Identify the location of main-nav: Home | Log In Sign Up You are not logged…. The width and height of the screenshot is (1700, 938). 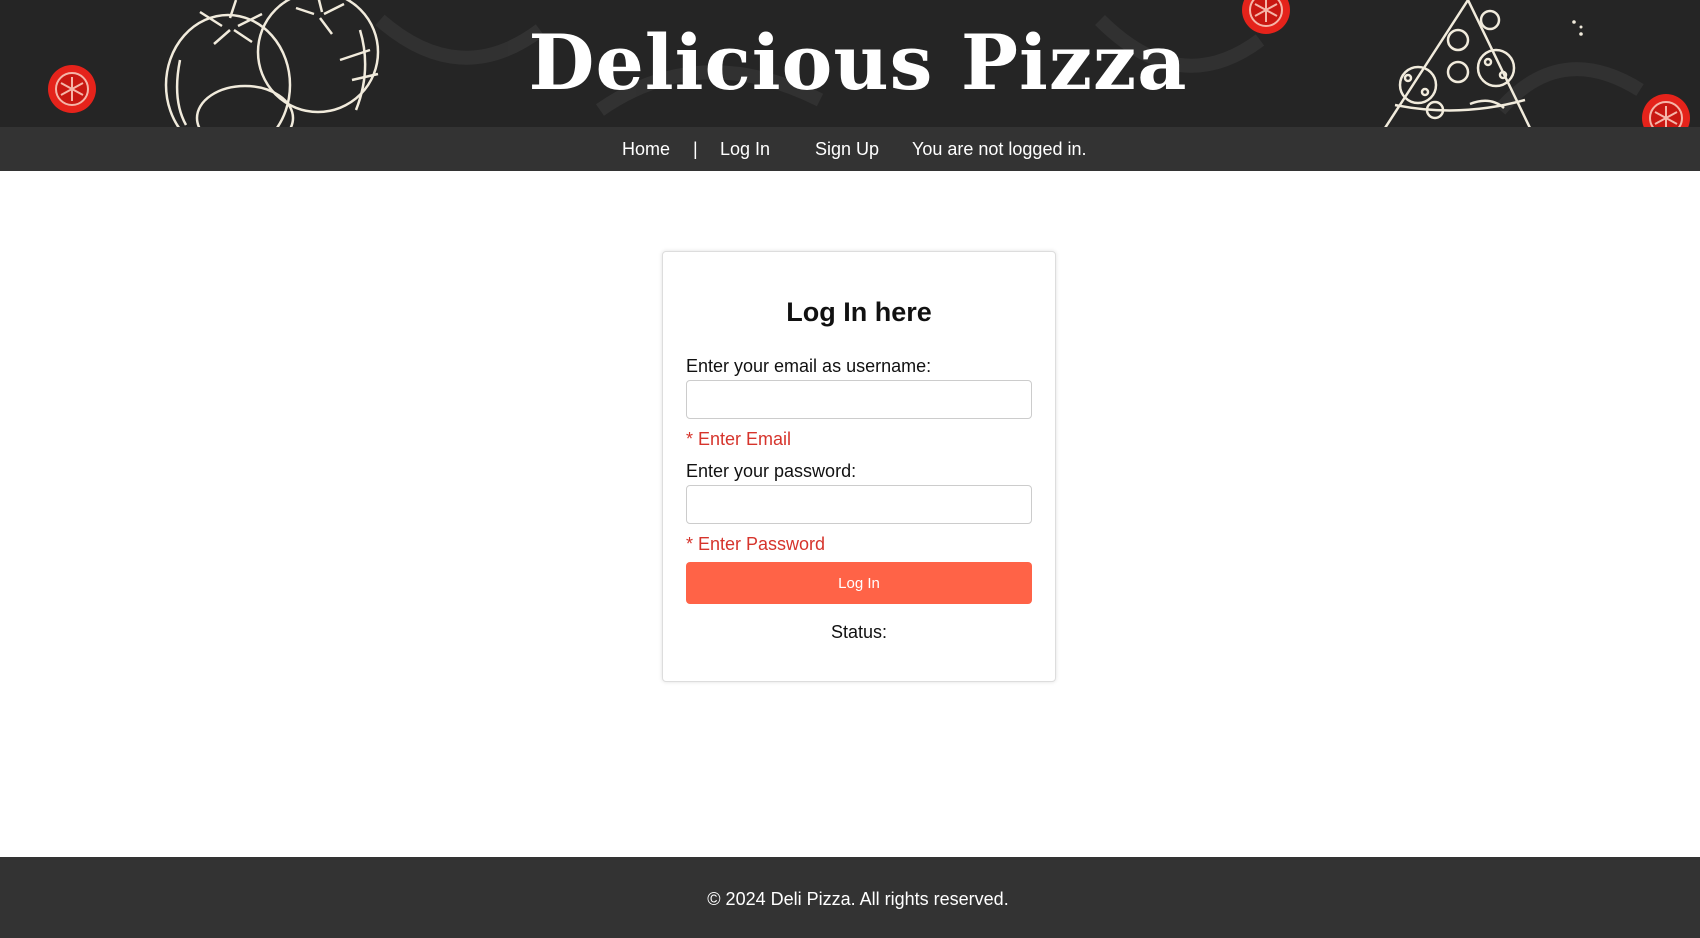
(850, 149).